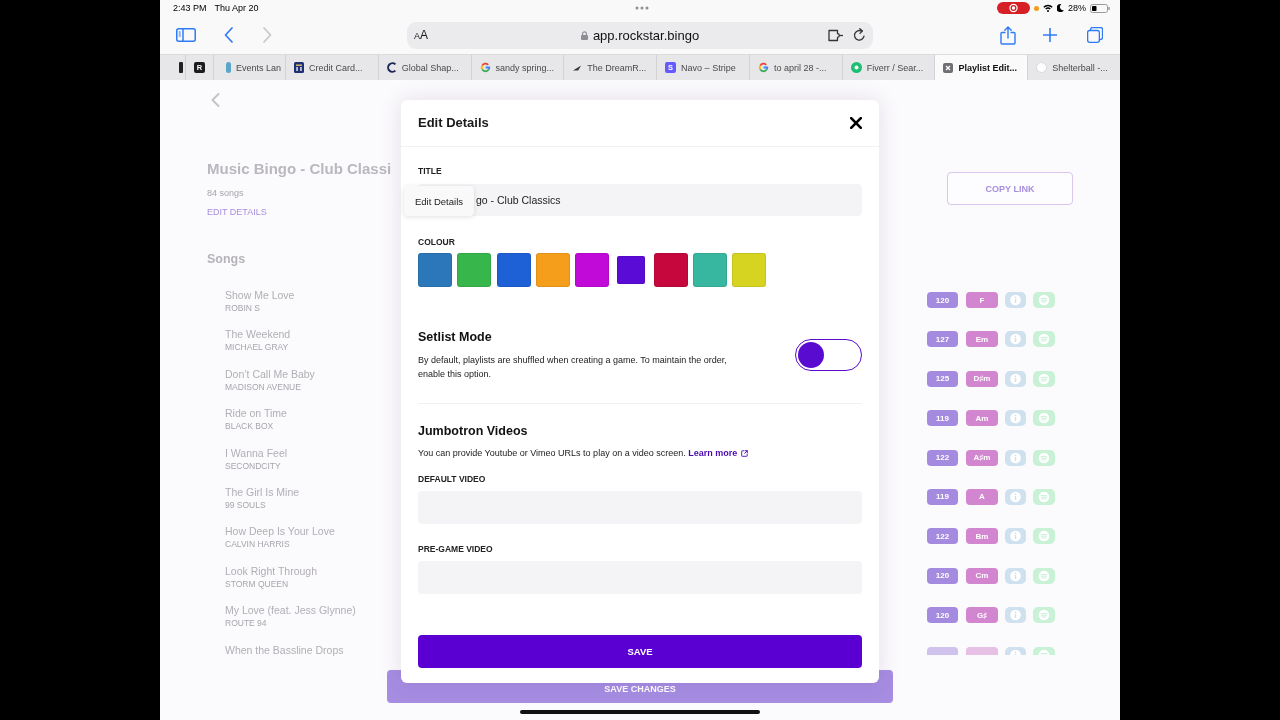  I want to click on section-heading: Jumbotron Videos, so click(473, 431).